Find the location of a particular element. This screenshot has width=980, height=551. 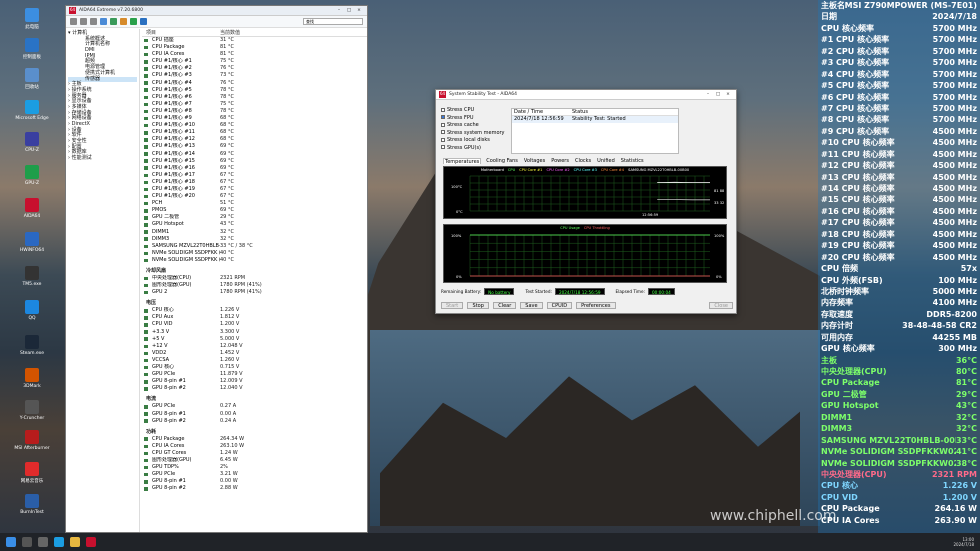

tab-powers: Powers is located at coordinates (560, 161).